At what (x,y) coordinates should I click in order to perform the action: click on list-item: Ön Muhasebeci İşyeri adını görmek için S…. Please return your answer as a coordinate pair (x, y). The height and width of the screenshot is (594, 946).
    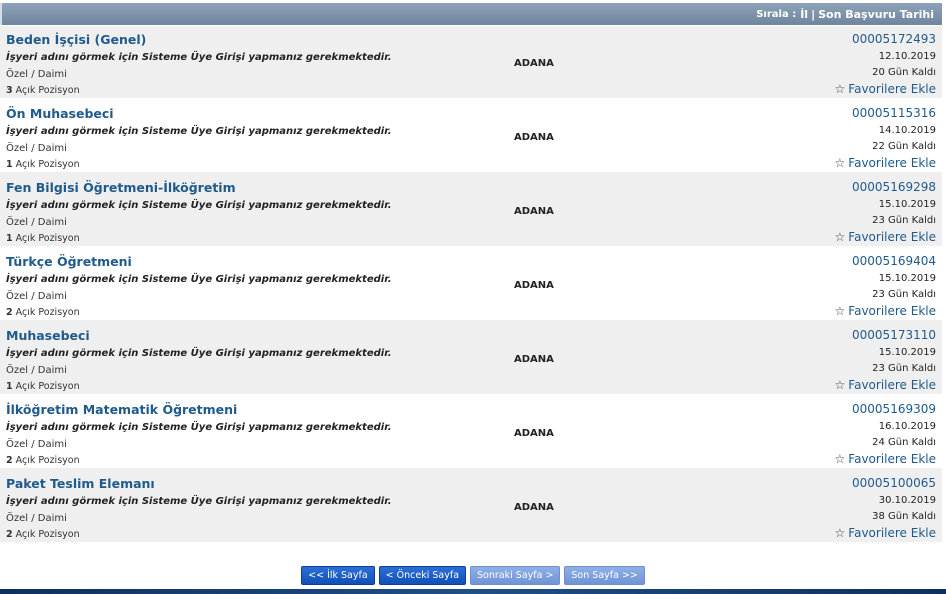
    Looking at the image, I should click on (471, 137).